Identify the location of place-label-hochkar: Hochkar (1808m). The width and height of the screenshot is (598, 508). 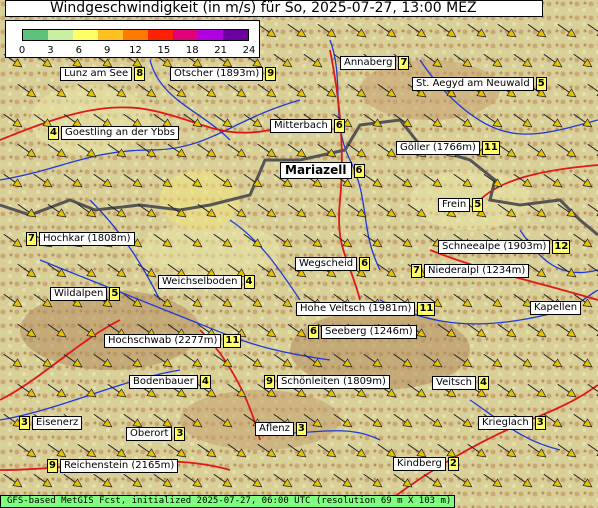
(87, 239).